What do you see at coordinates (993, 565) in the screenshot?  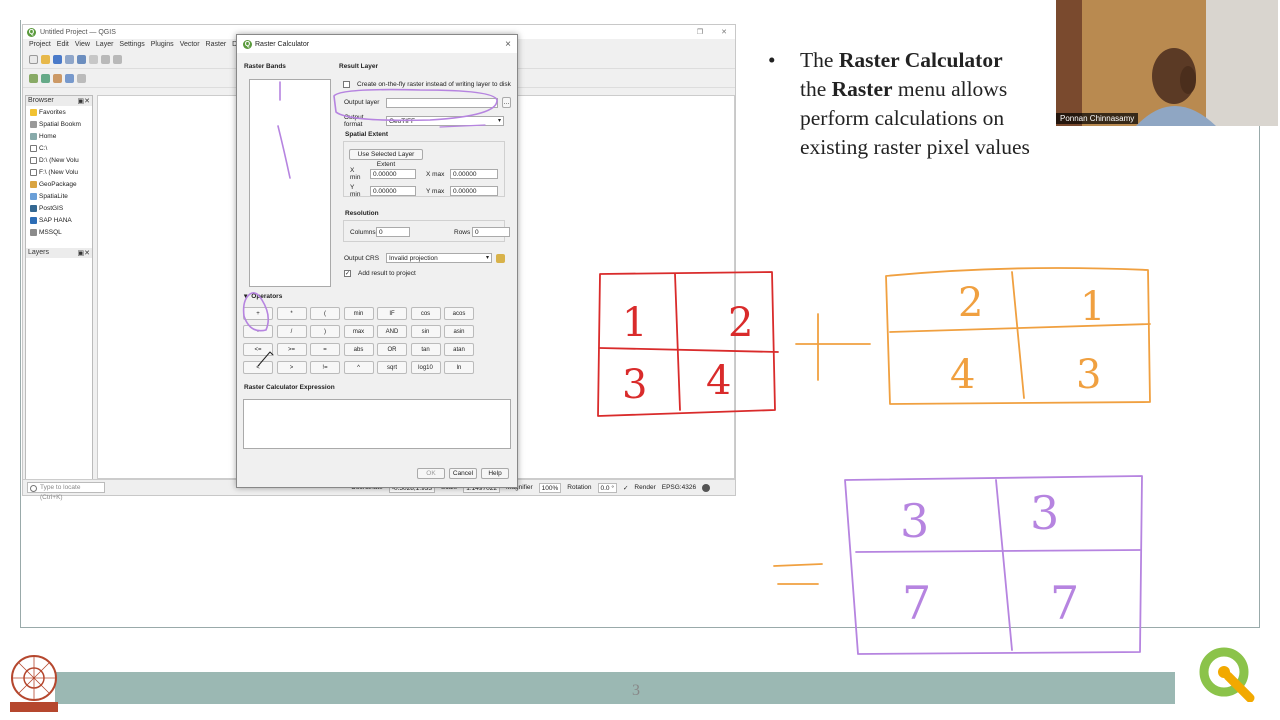 I see `grid-c-lines` at bounding box center [993, 565].